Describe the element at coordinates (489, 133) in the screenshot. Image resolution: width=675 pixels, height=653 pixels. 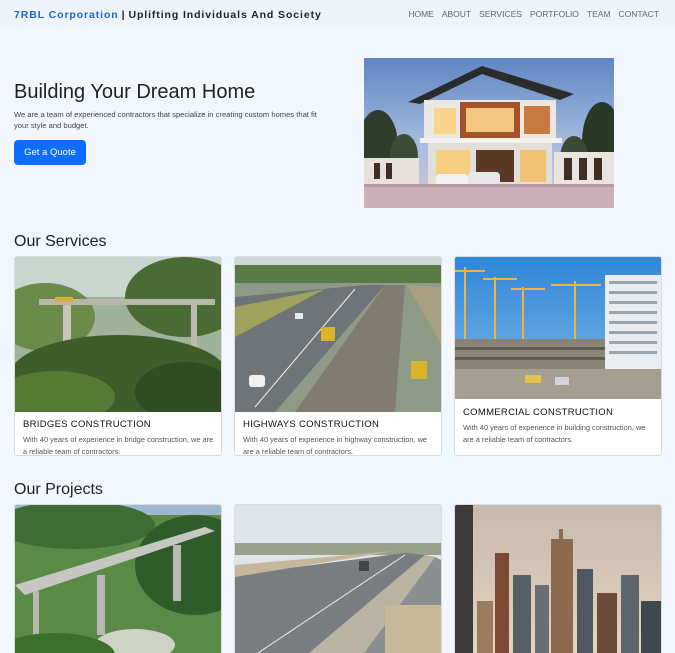
I see `hero-house-image` at that location.